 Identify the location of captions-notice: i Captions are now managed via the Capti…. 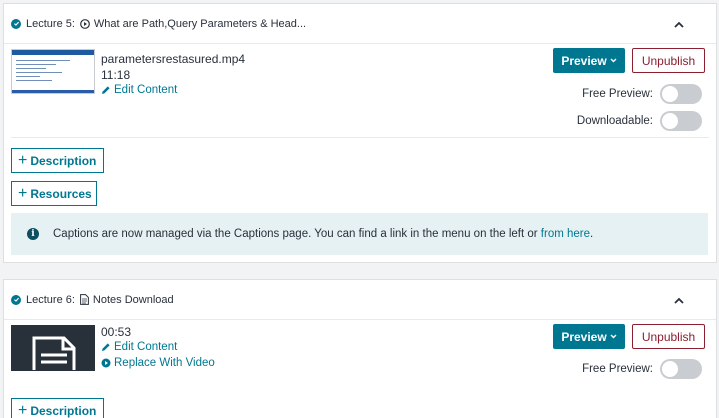
(359, 234).